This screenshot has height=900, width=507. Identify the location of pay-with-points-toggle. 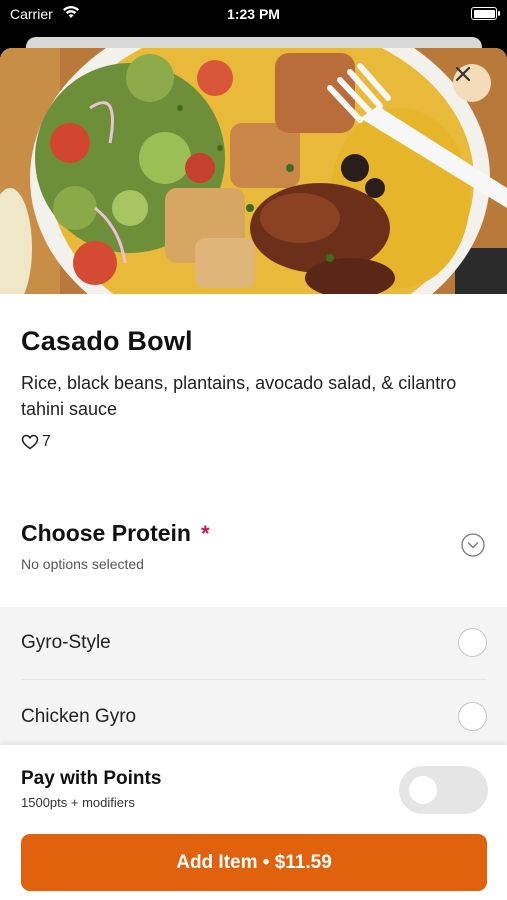
(443, 790).